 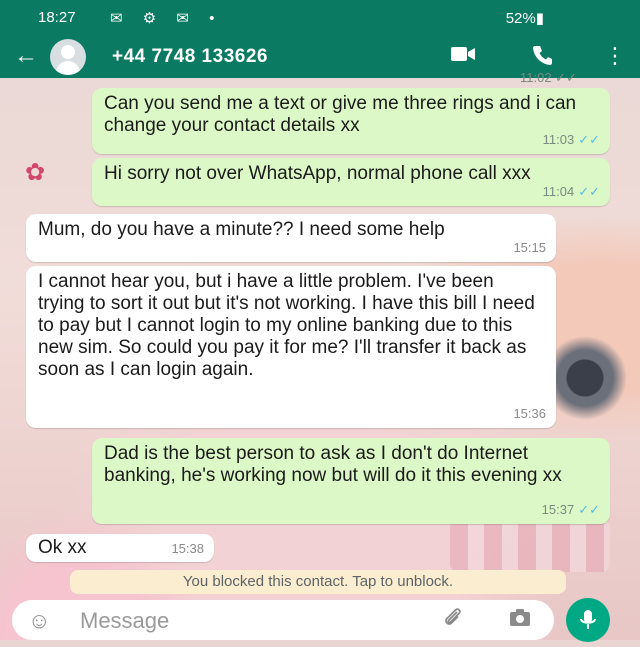 What do you see at coordinates (588, 620) in the screenshot?
I see `mic-button` at bounding box center [588, 620].